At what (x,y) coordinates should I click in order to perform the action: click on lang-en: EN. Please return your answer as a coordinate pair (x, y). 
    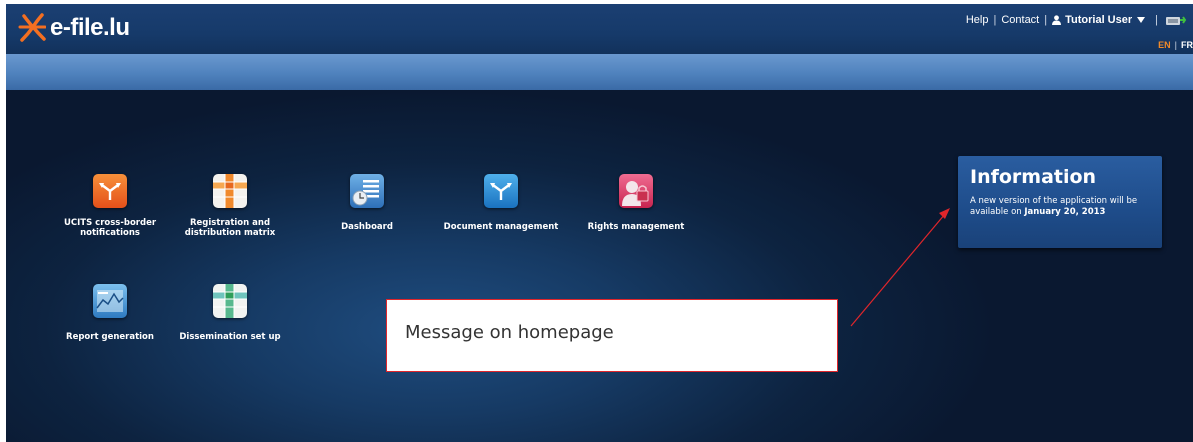
    Looking at the image, I should click on (1164, 45).